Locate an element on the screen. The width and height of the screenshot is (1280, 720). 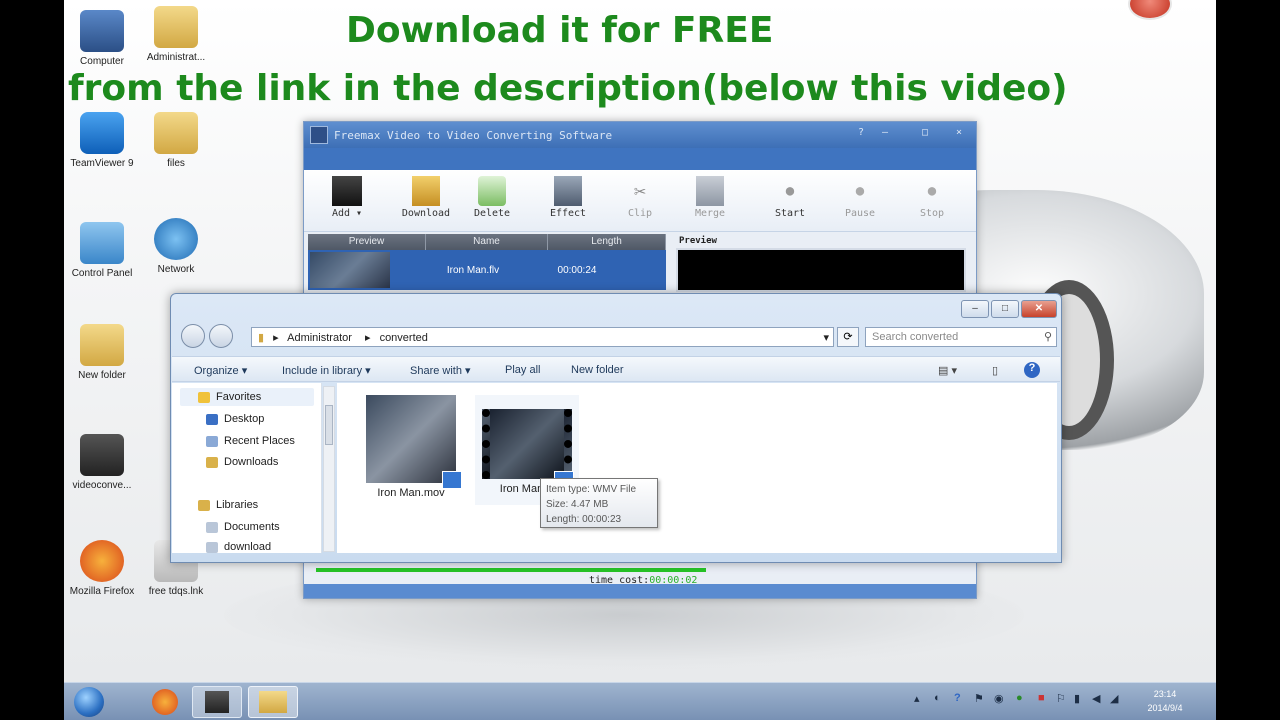
taskbar-firefox is located at coordinates (165, 702).